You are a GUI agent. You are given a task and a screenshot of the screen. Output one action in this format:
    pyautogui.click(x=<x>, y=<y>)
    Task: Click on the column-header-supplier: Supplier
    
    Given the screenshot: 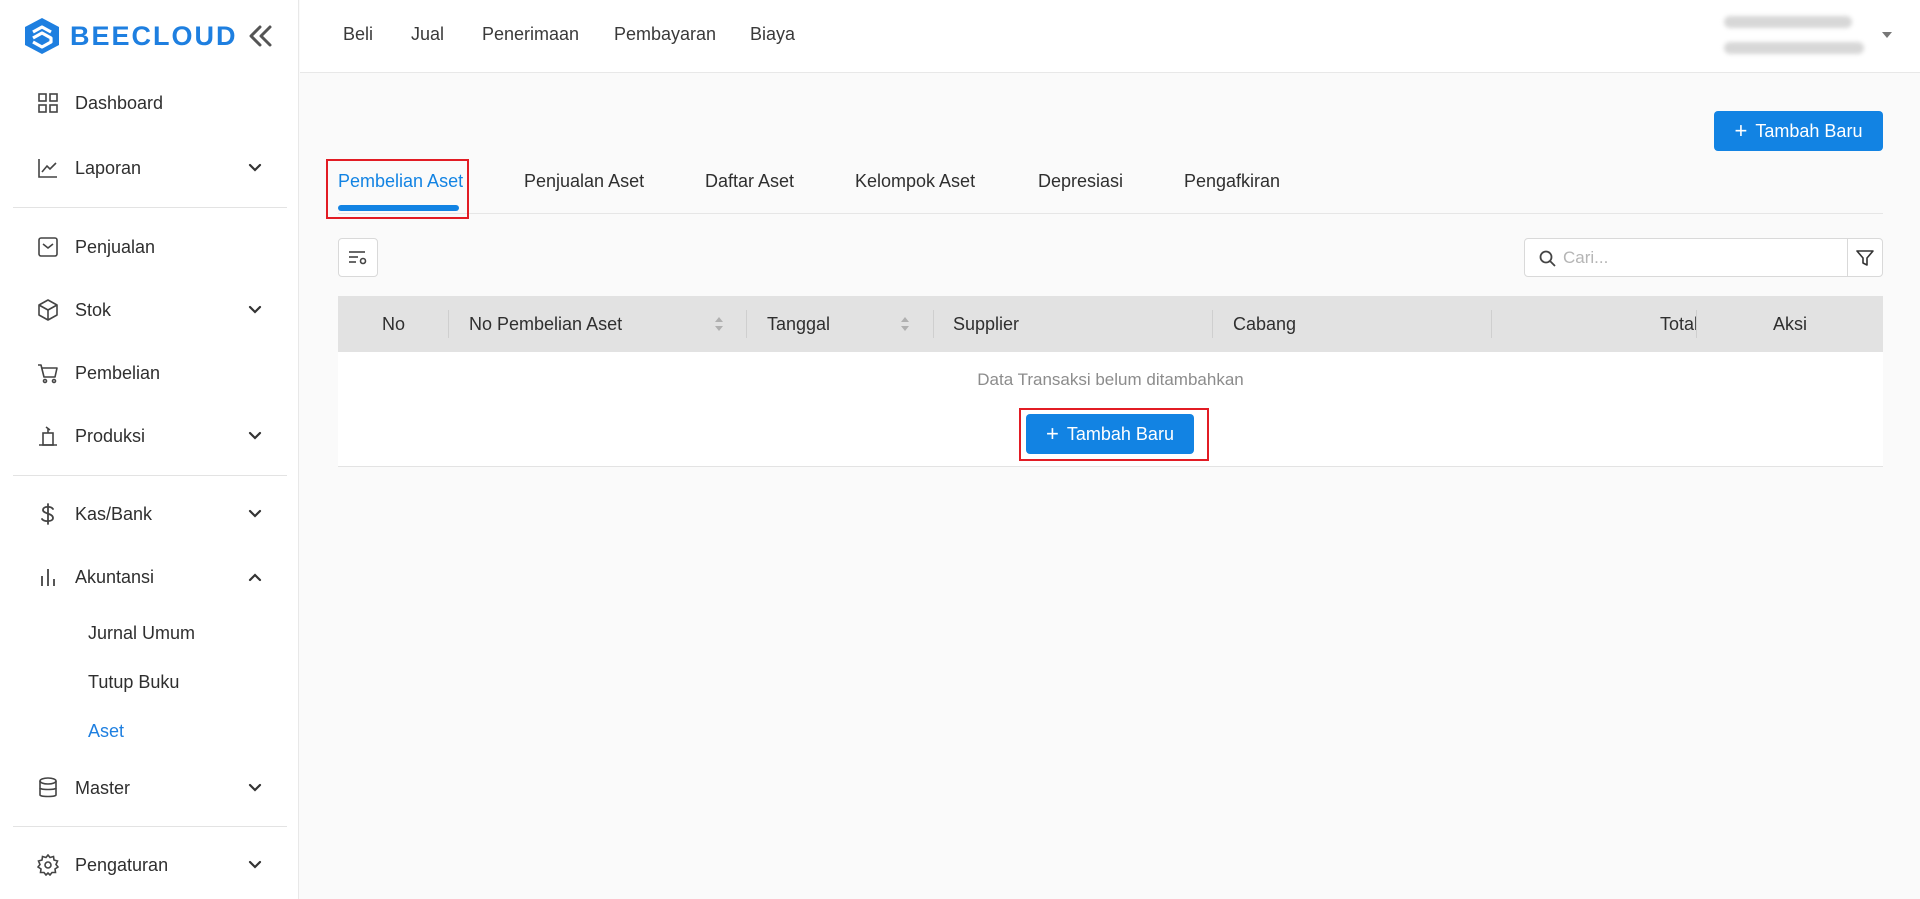 What is the action you would take?
    pyautogui.click(x=986, y=324)
    